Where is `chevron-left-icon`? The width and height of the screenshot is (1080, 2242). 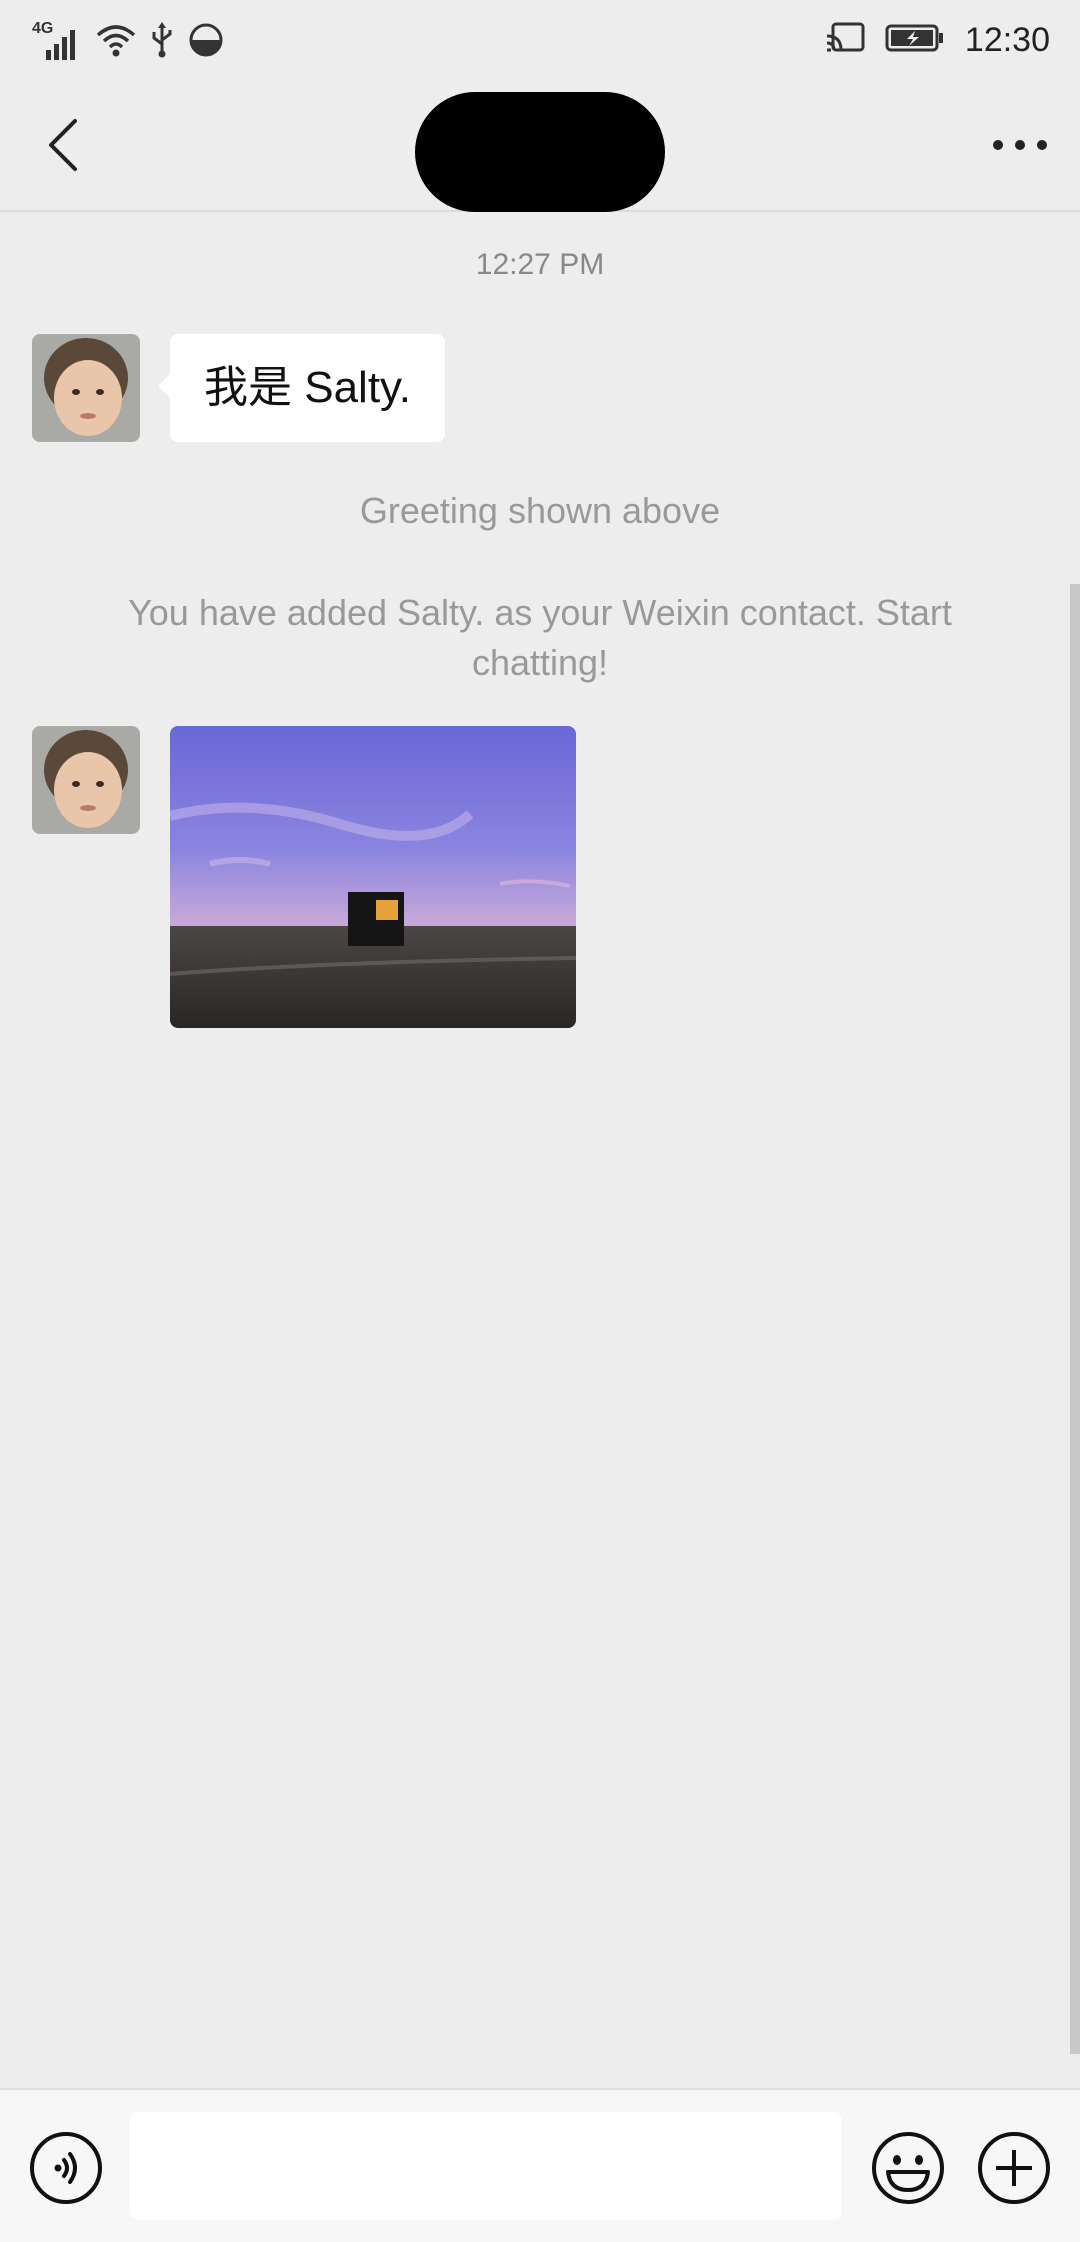 chevron-left-icon is located at coordinates (63, 147).